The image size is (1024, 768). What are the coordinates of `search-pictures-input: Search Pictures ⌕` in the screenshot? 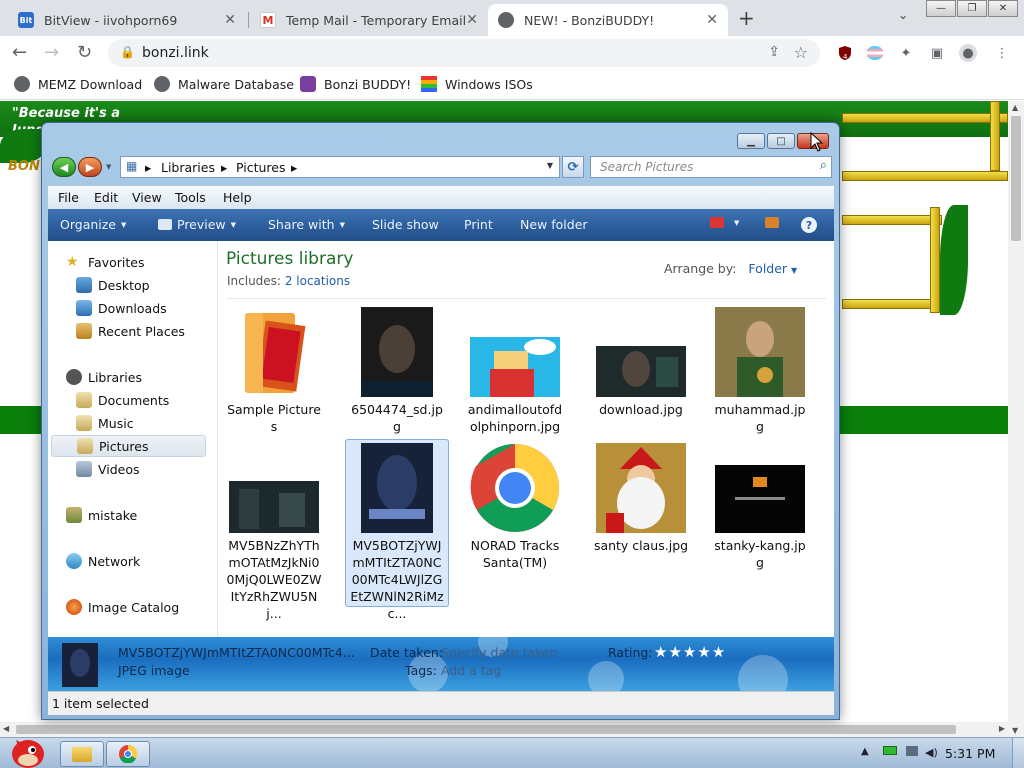 It's located at (711, 167).